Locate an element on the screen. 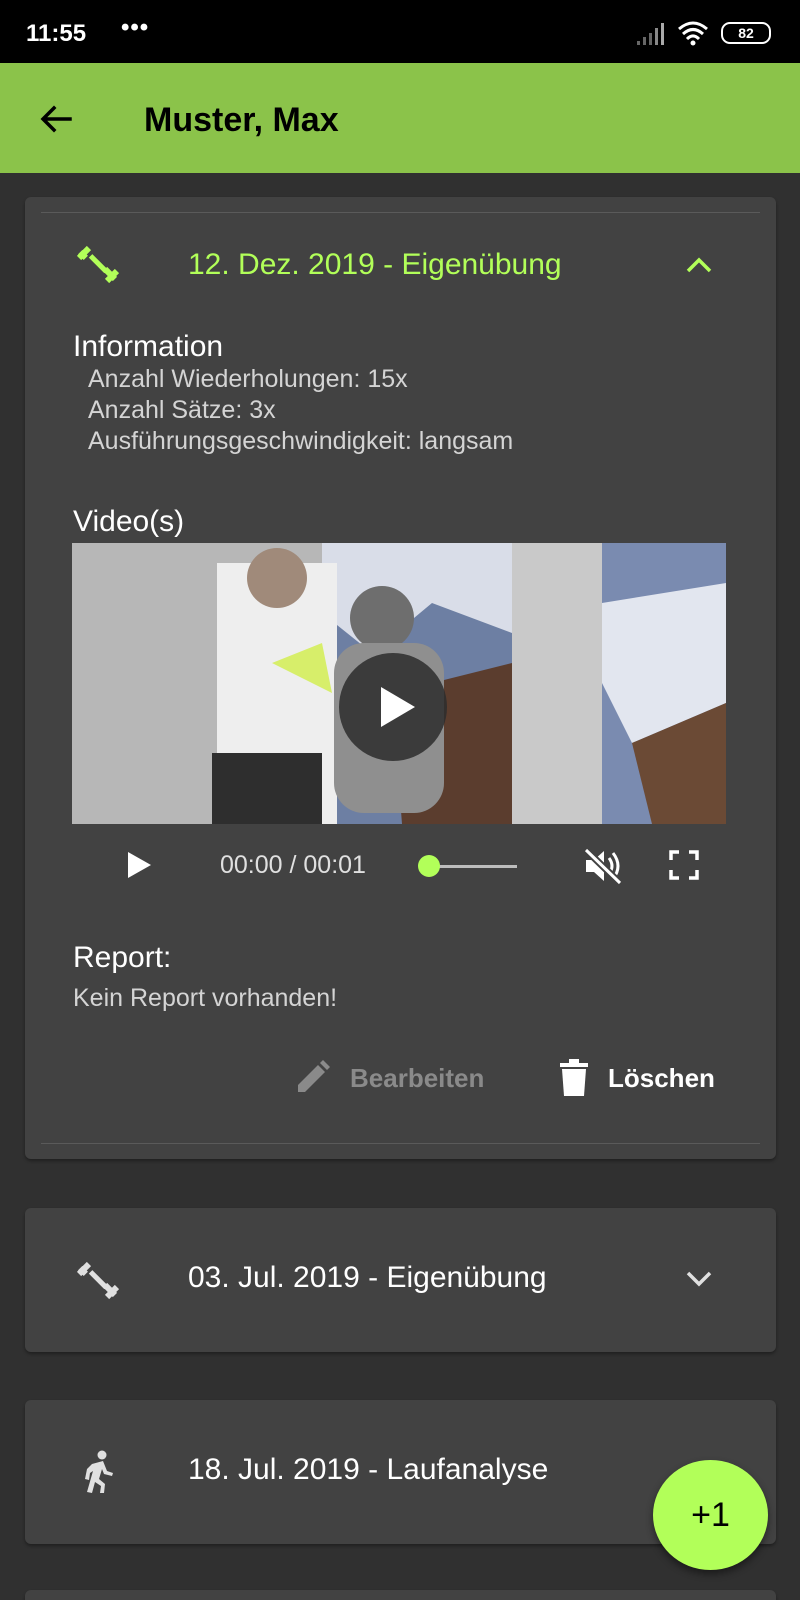 This screenshot has width=800, height=1600. delete-button-label: Löschen is located at coordinates (661, 1077).